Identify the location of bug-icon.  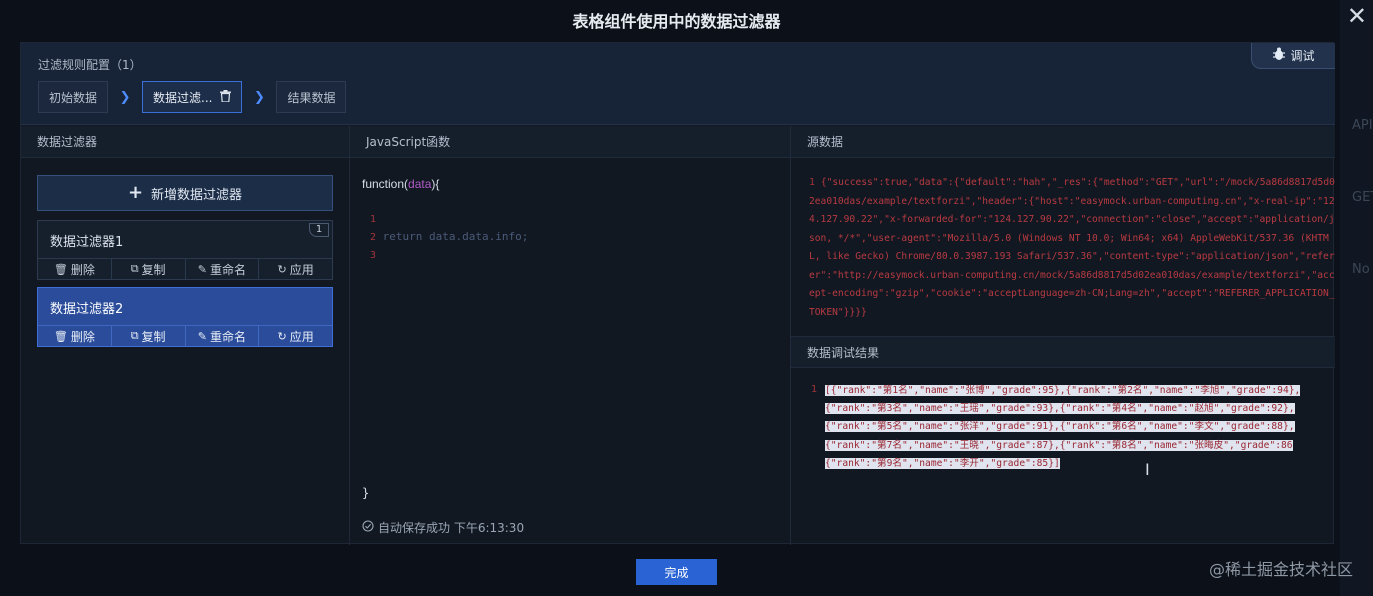
(1279, 55).